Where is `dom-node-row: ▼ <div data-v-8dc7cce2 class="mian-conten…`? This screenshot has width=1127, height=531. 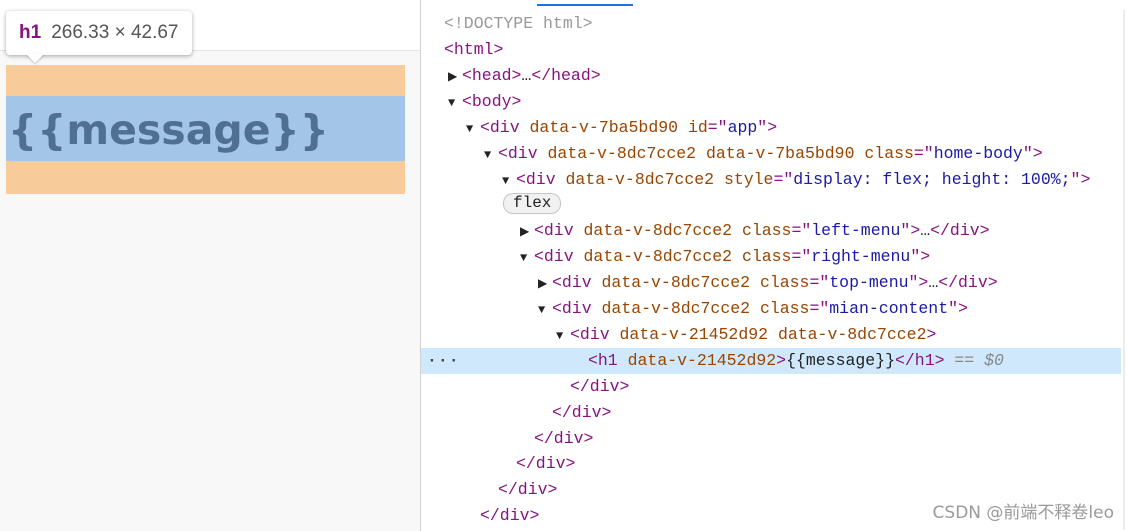
dom-node-row: ▼ <div data-v-8dc7cce2 class="mian-conten… is located at coordinates (771, 309).